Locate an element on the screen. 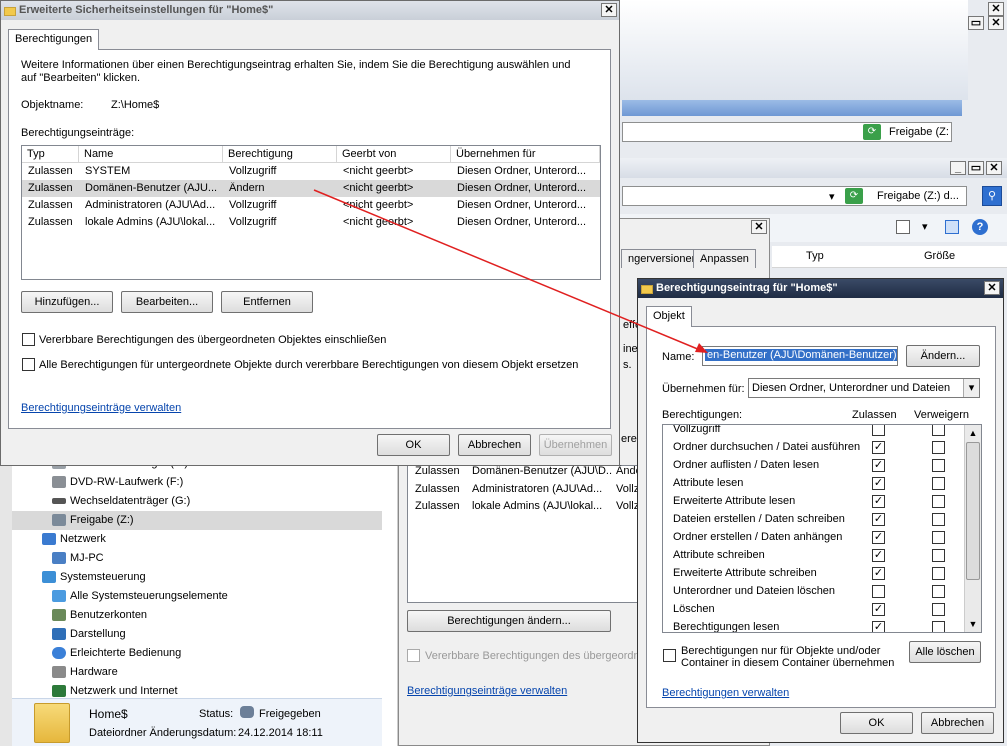  tab-object: Objekt is located at coordinates (669, 316).